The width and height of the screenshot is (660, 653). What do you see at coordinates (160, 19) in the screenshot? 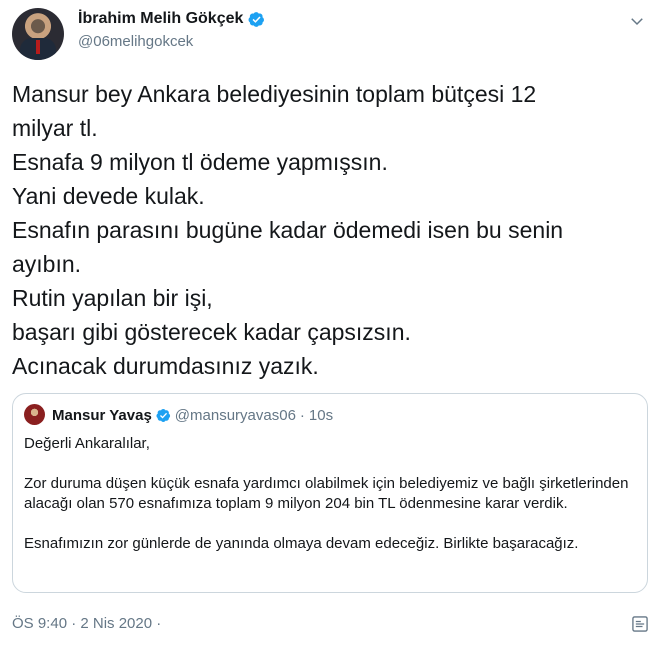
I see `author-display-name: İbrahim Melih Gökçek` at bounding box center [160, 19].